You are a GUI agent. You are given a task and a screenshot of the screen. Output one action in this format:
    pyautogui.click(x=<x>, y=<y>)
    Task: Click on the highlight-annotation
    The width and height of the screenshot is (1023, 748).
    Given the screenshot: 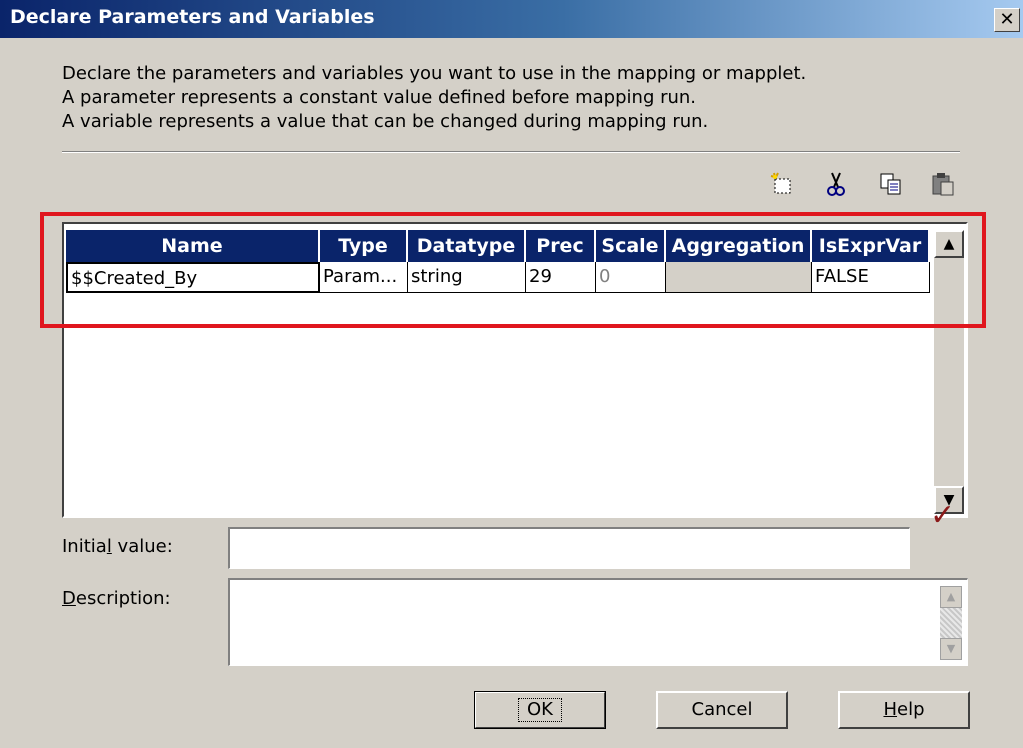 What is the action you would take?
    pyautogui.click(x=513, y=270)
    